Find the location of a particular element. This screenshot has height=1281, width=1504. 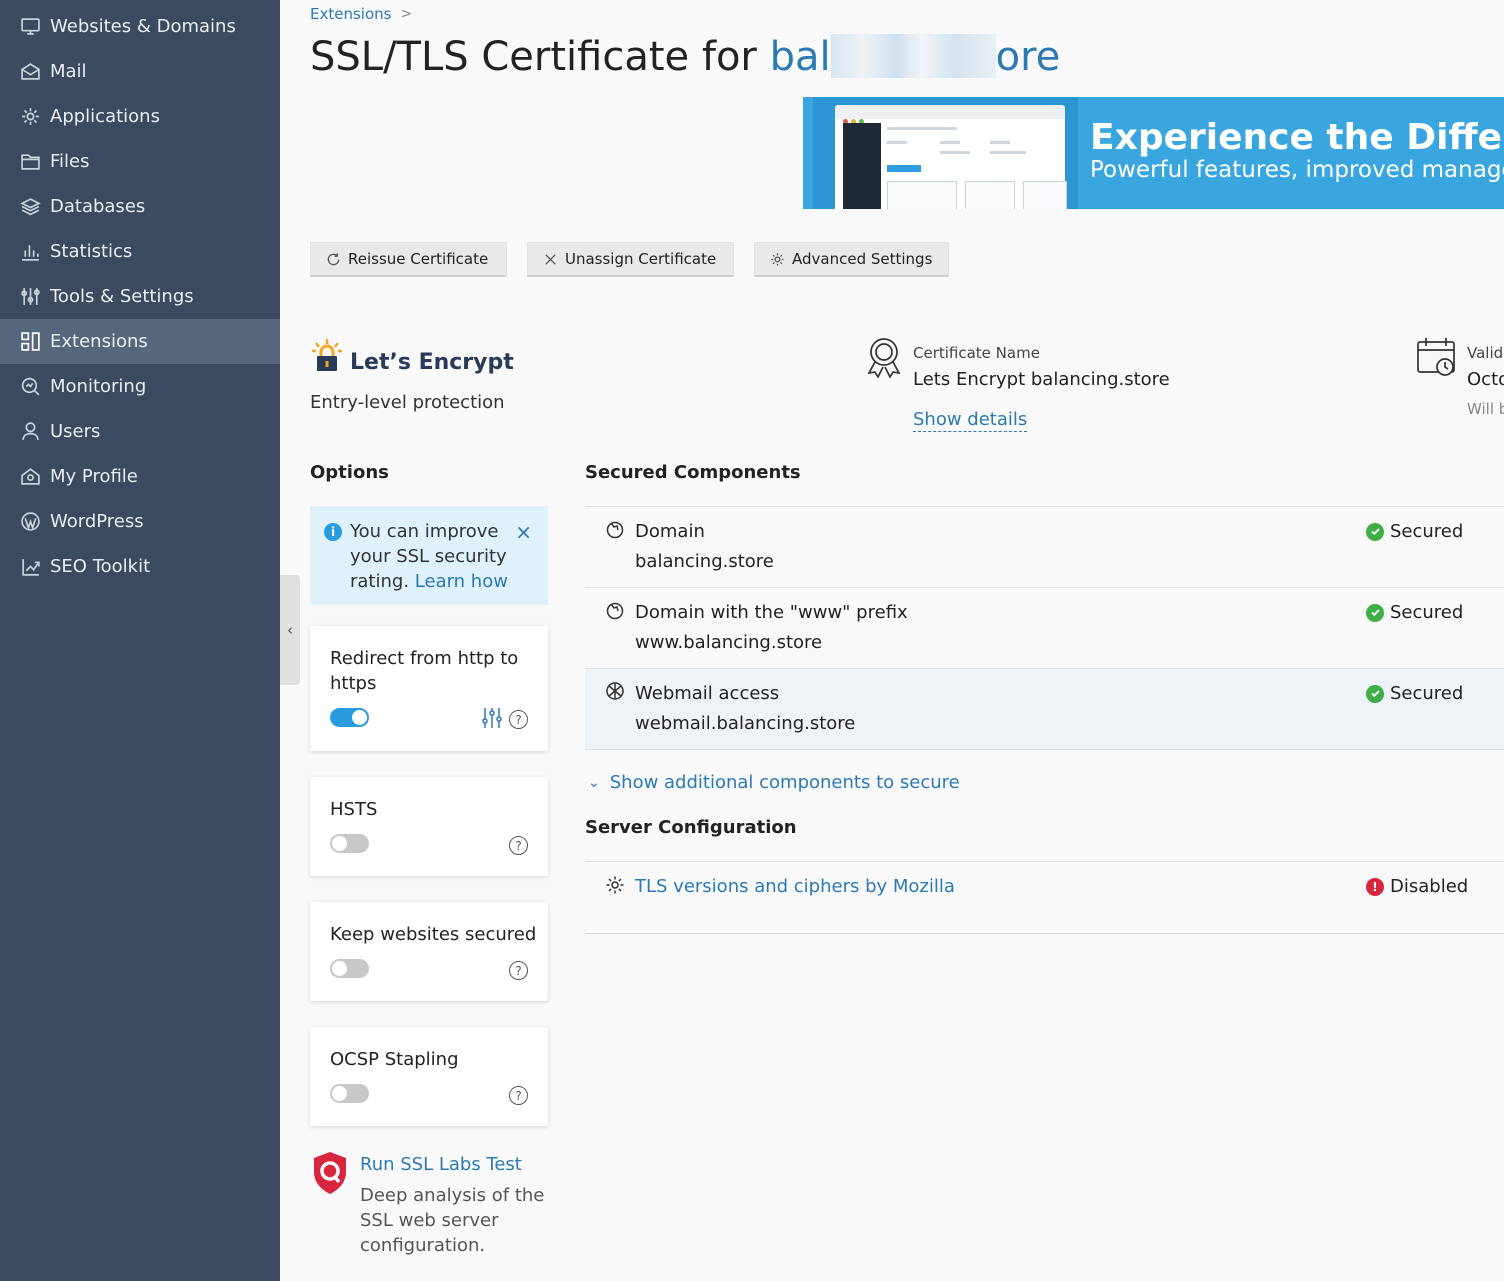

sidebar-item-label: WordPress is located at coordinates (97, 521).